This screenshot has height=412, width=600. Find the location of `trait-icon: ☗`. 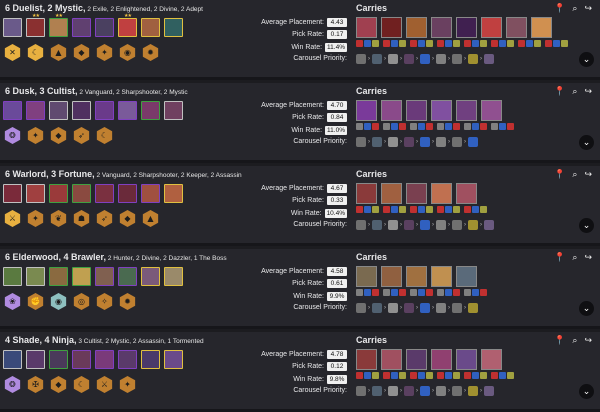

trait-icon: ☗ is located at coordinates (81, 218).